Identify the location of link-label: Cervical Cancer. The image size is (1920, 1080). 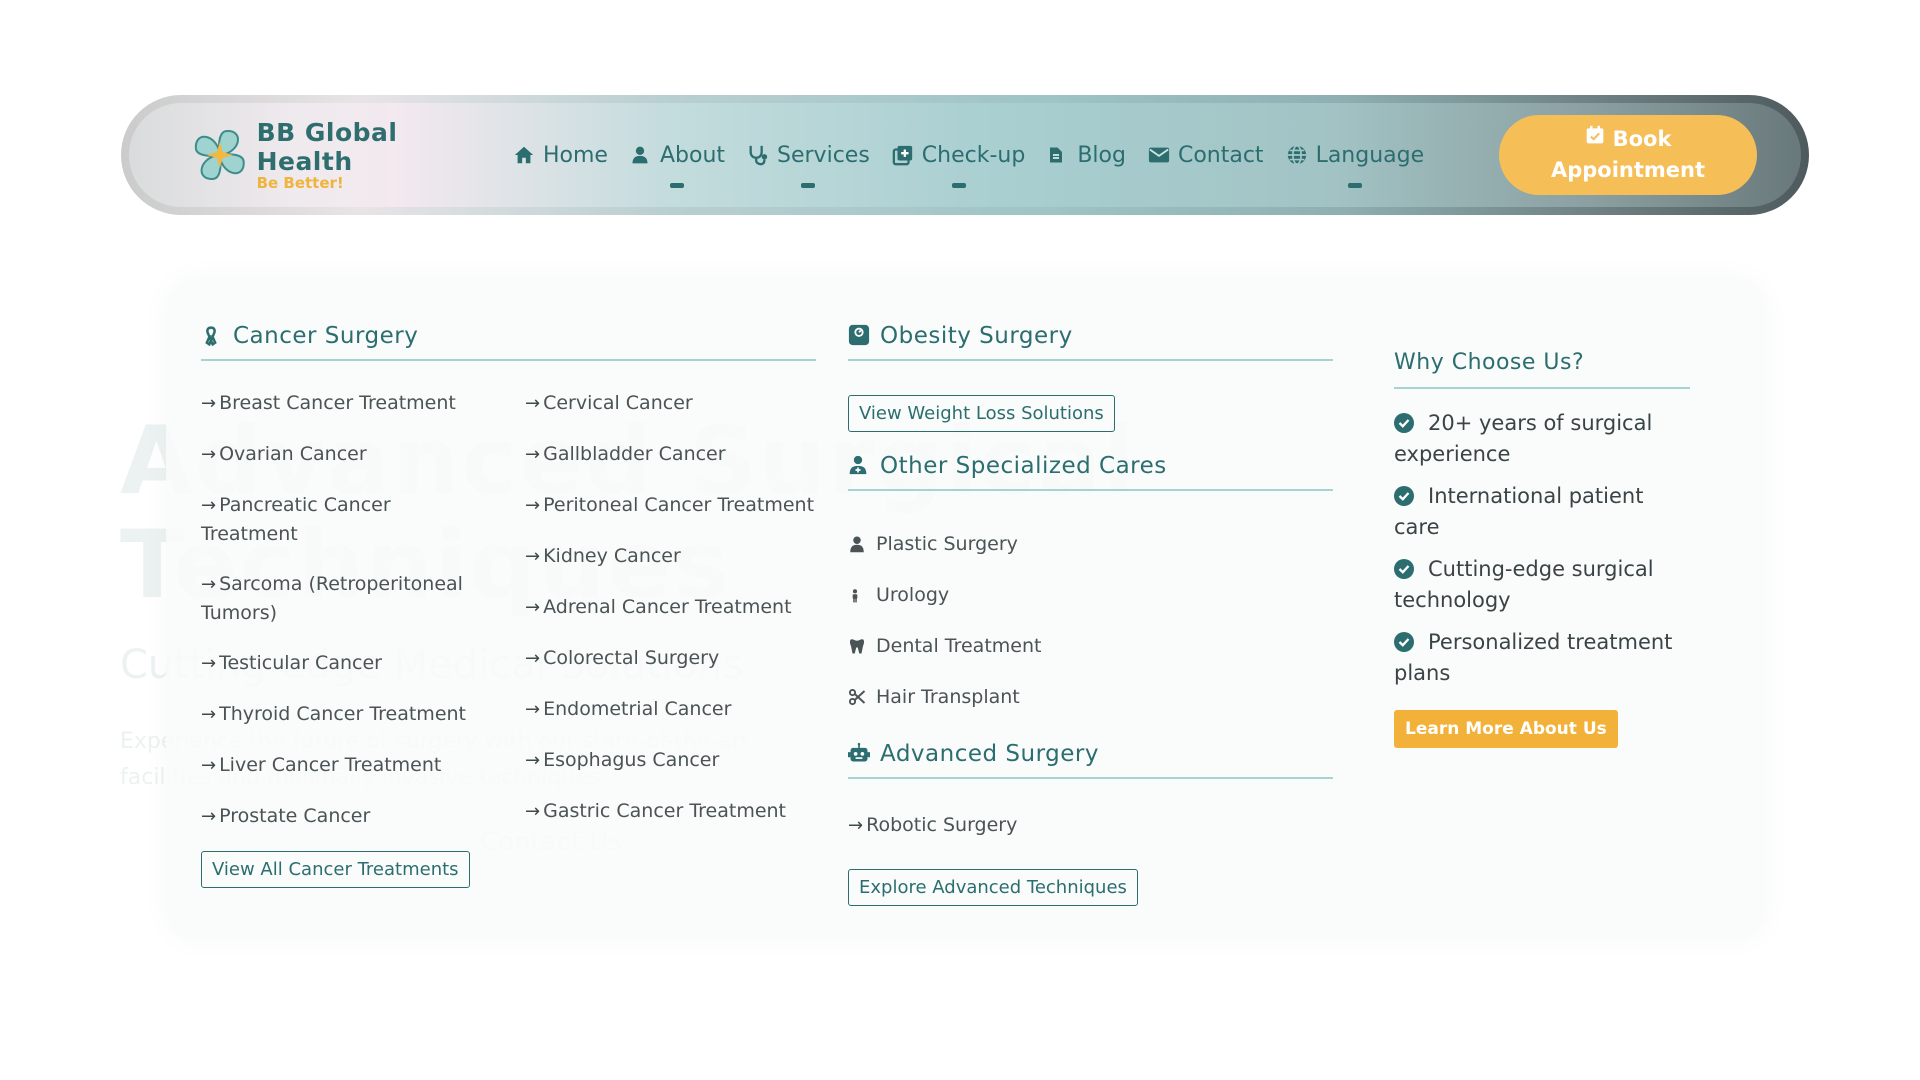
(618, 403).